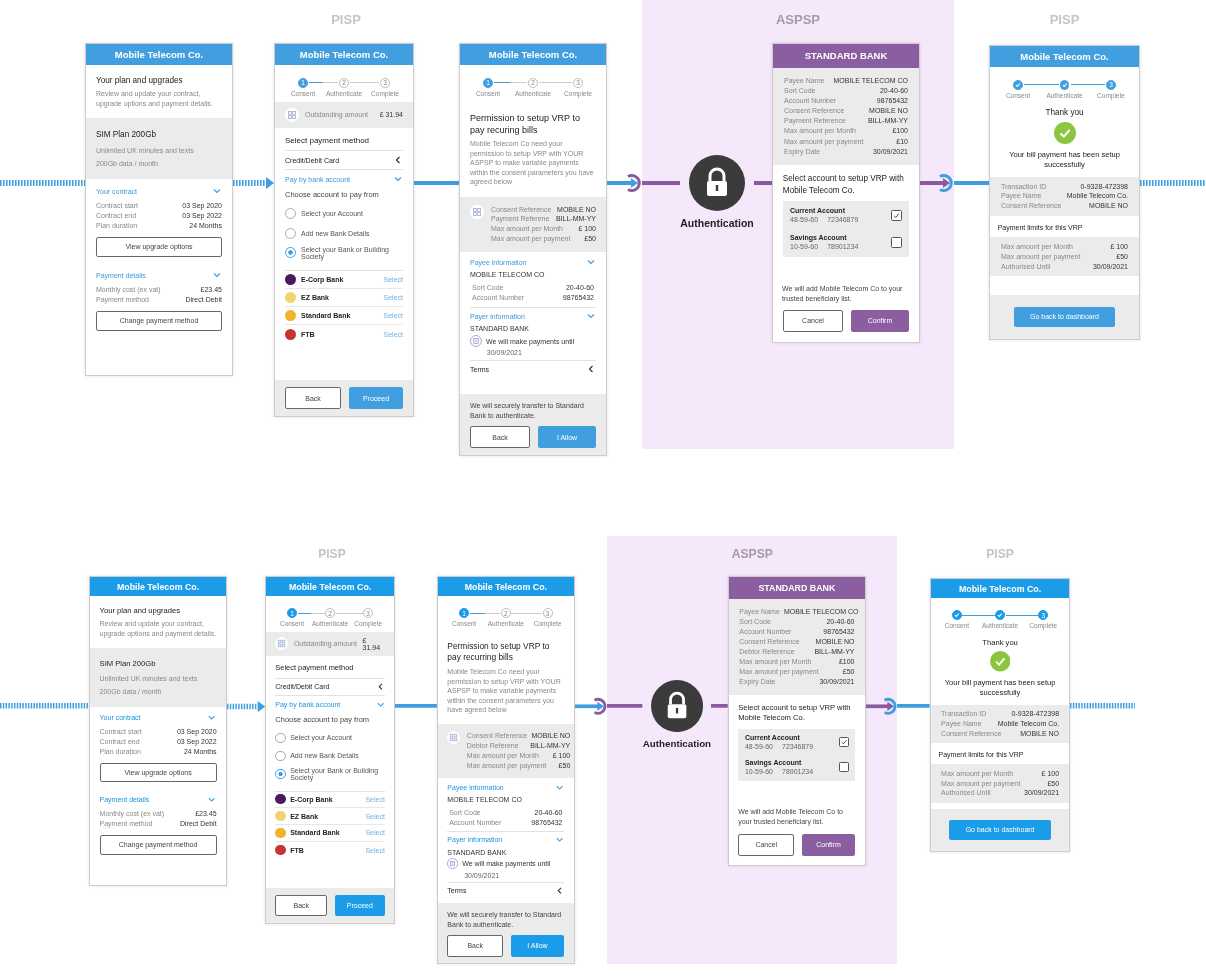 This screenshot has width=1206, height=976. I want to click on screen-title: Permission to setup VRP to pay recurring bills, so click(499, 652).